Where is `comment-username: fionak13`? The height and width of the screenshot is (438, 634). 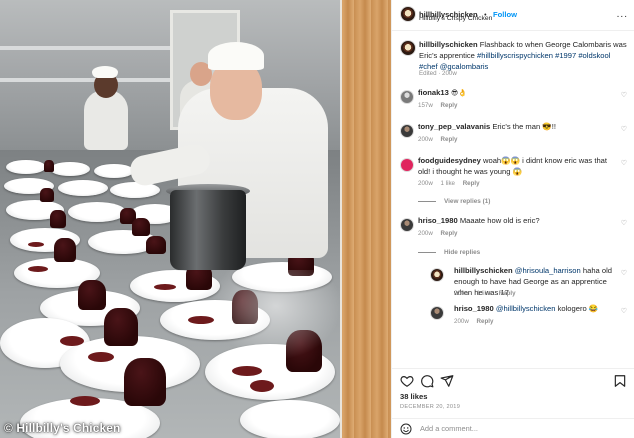
comment-username: fionak13 is located at coordinates (433, 92).